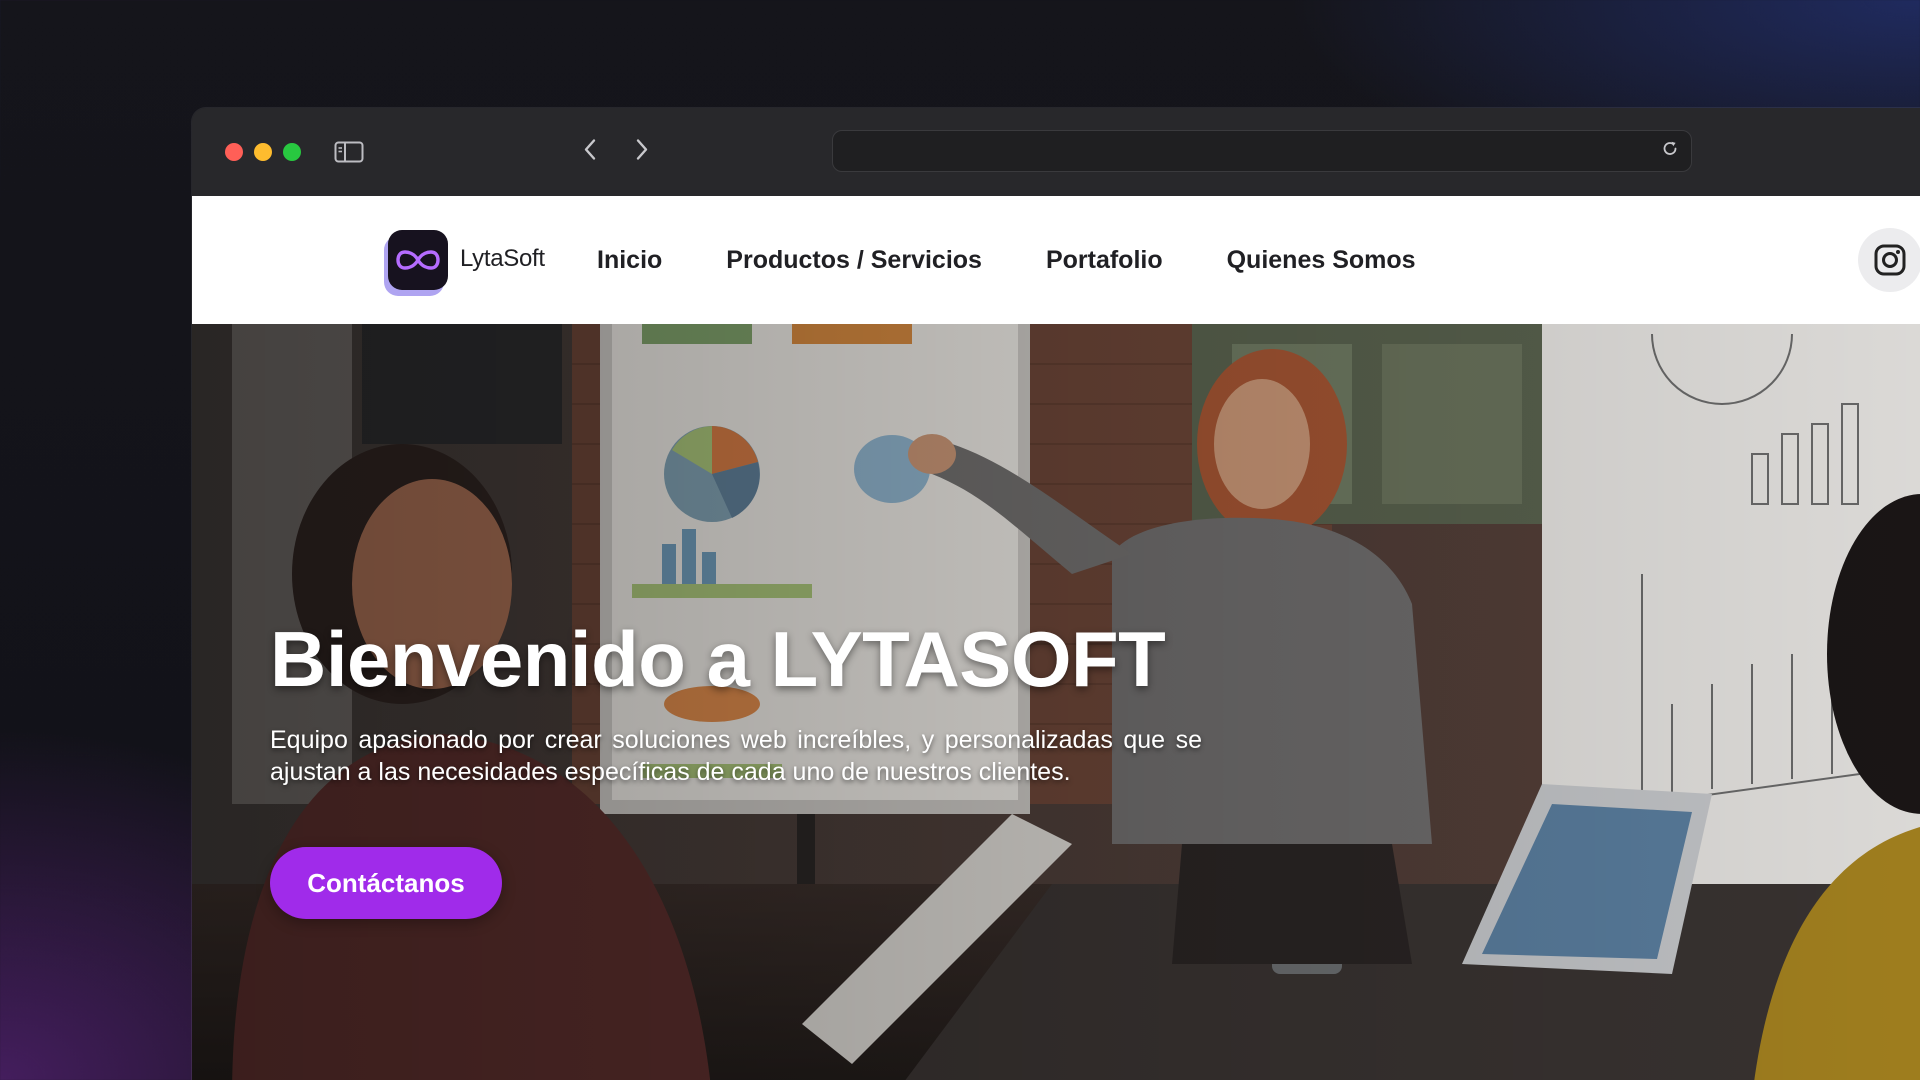 Image resolution: width=1920 pixels, height=1080 pixels. I want to click on browser-titlebar, so click(1056, 152).